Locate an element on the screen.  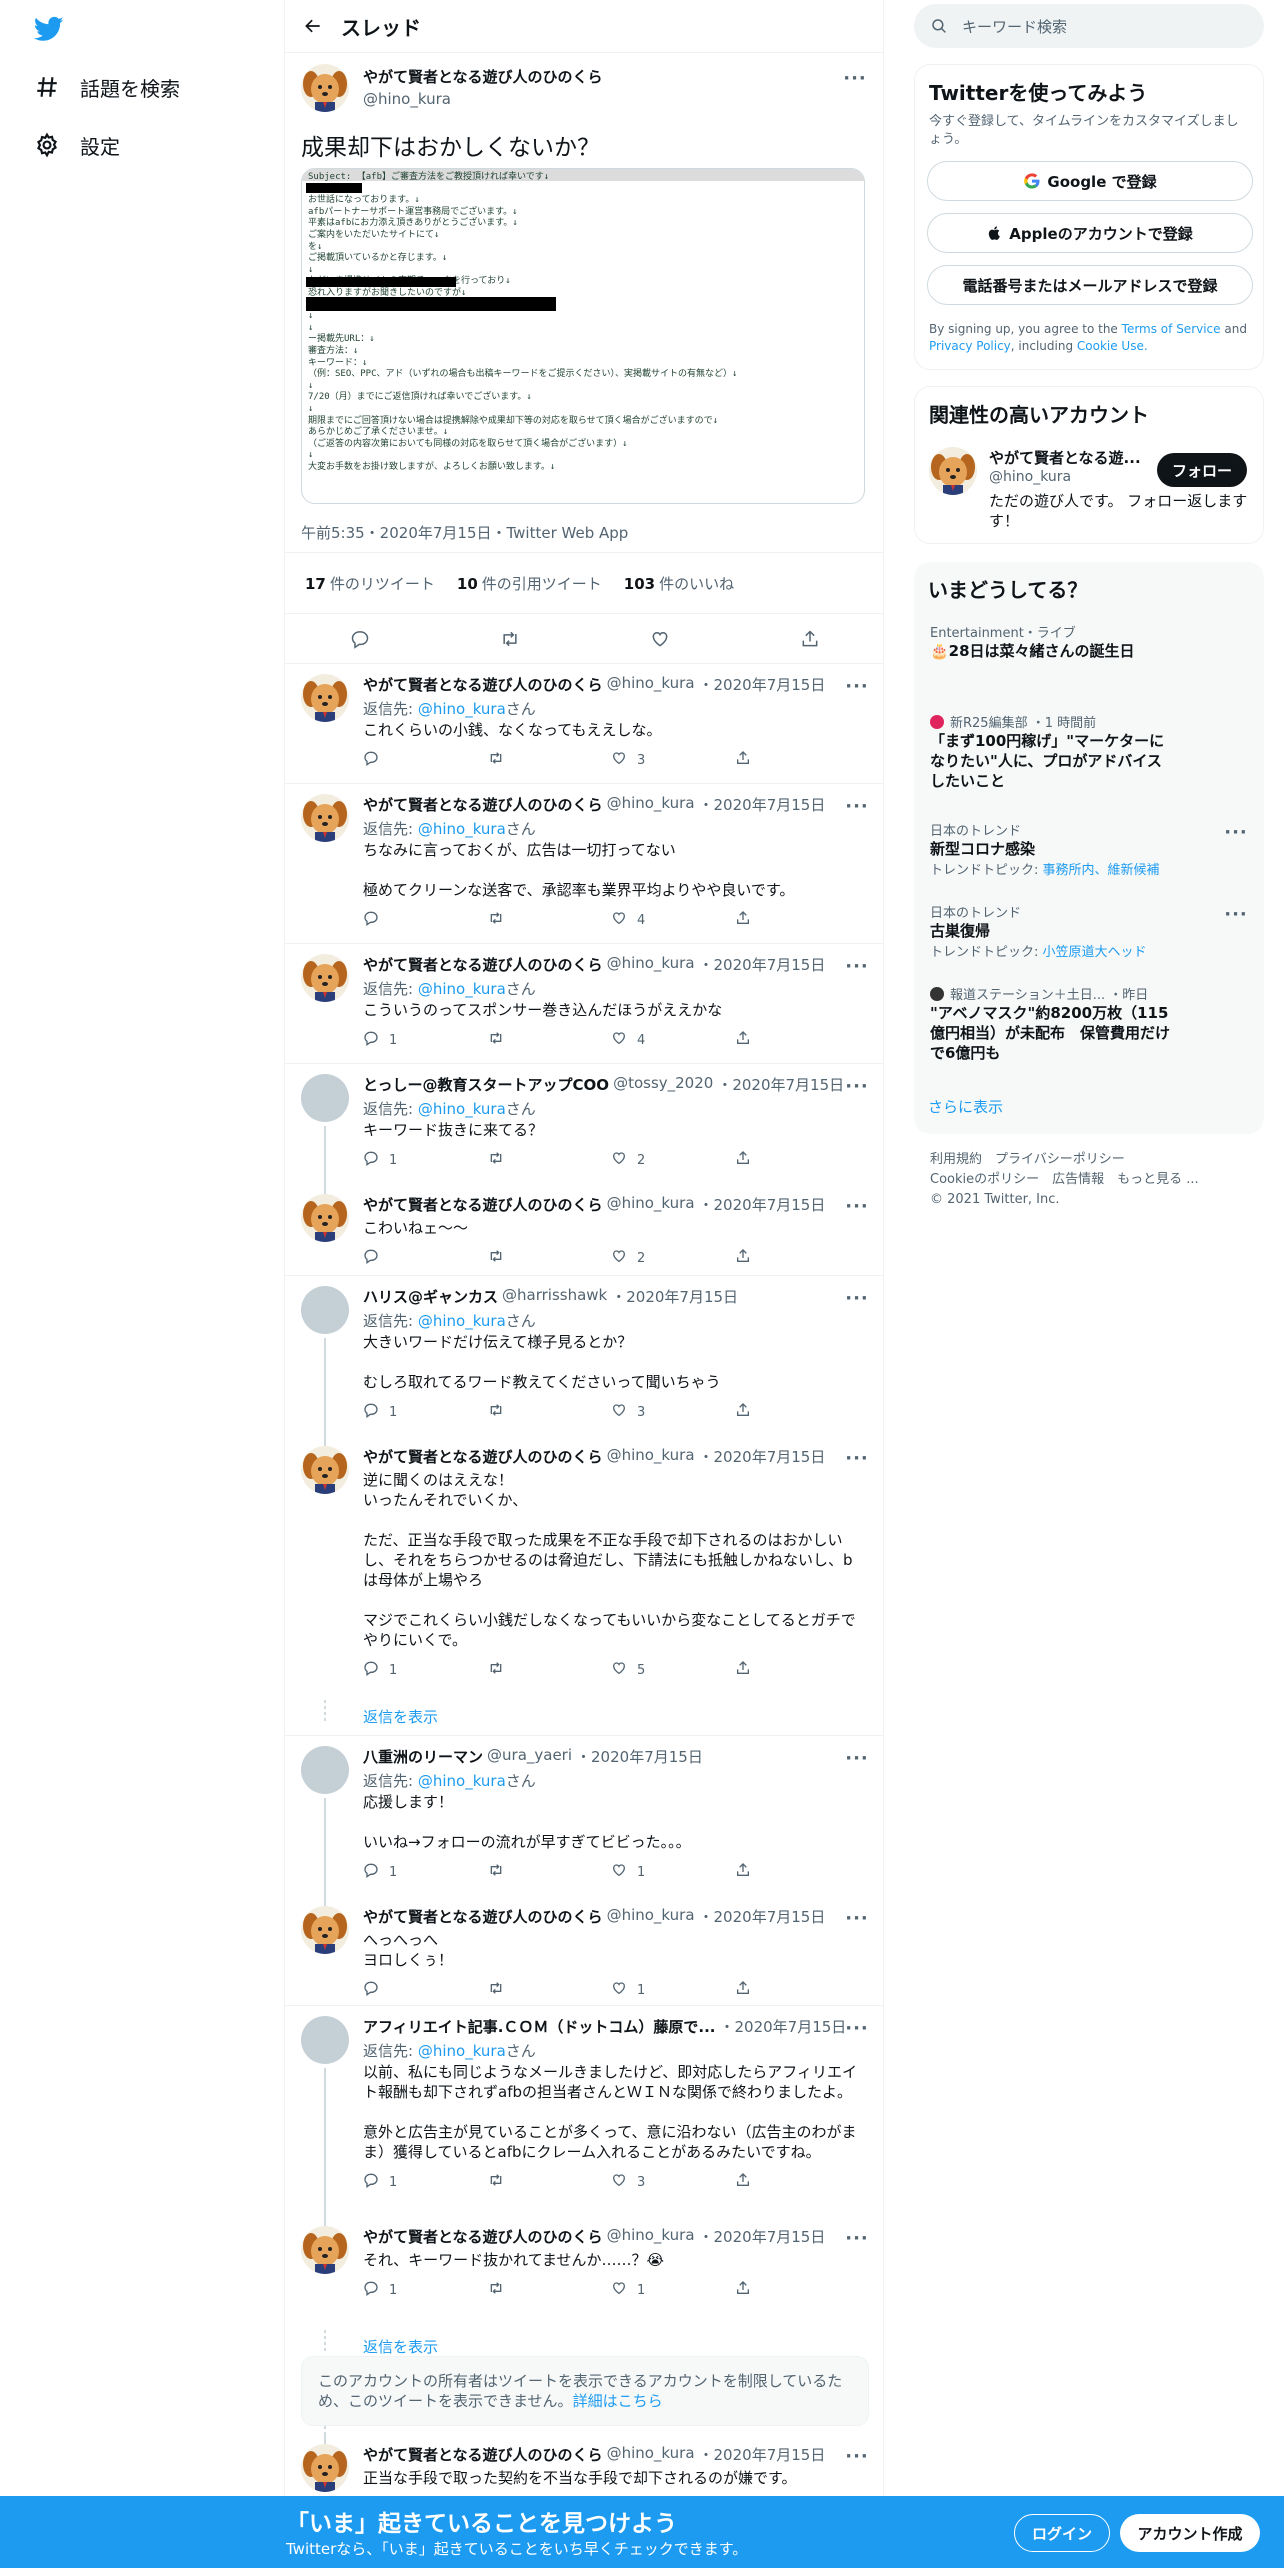
tweet-timestamp: 午前5:35・2020年7月15日・Twitter Web App is located at coordinates (464, 532).